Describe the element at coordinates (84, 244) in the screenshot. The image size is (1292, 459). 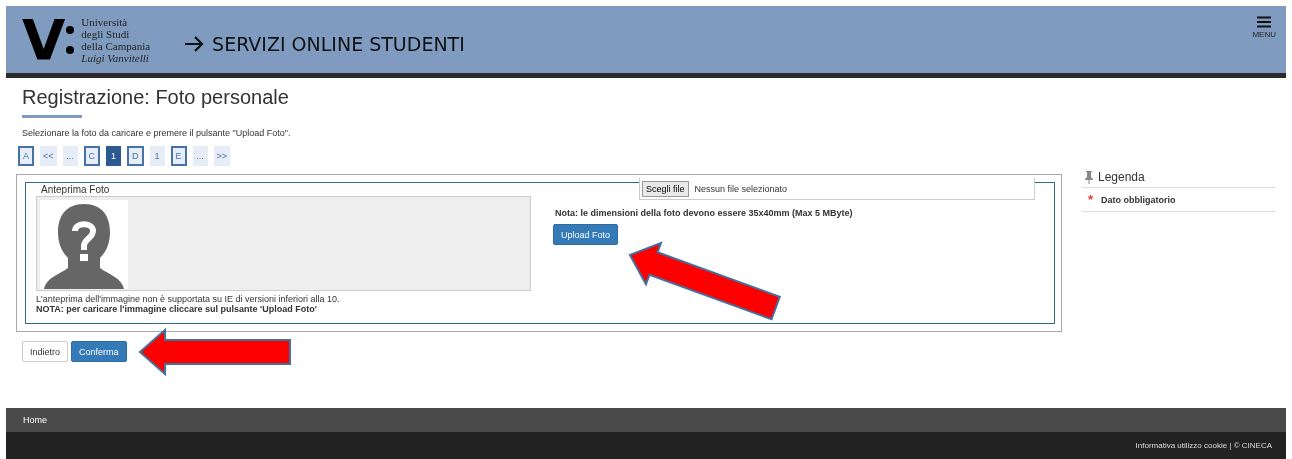
I see `unknown-person-icon` at that location.